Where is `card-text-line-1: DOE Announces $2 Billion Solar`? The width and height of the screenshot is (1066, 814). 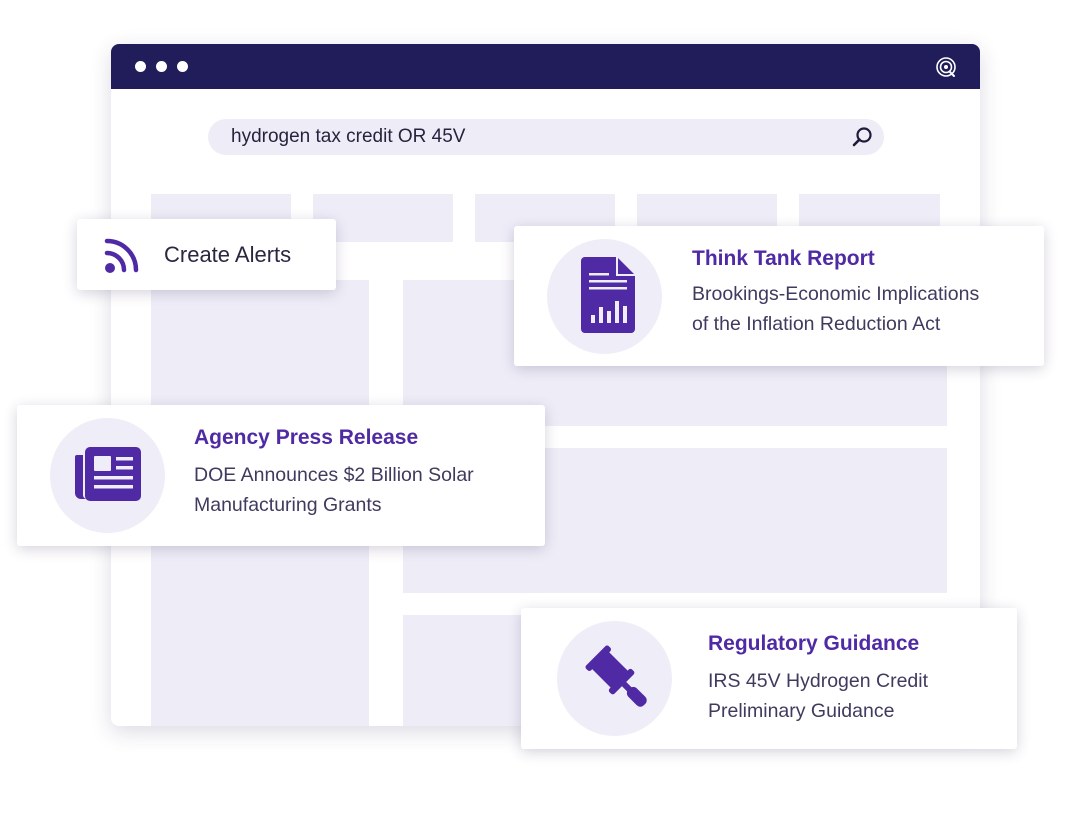
card-text-line-1: DOE Announces $2 Billion Solar is located at coordinates (334, 475).